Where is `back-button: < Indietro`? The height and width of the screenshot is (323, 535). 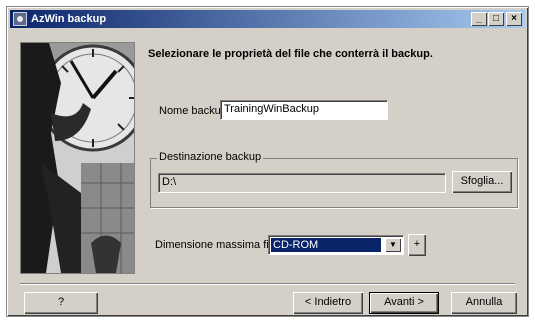
back-button: < Indietro is located at coordinates (328, 303).